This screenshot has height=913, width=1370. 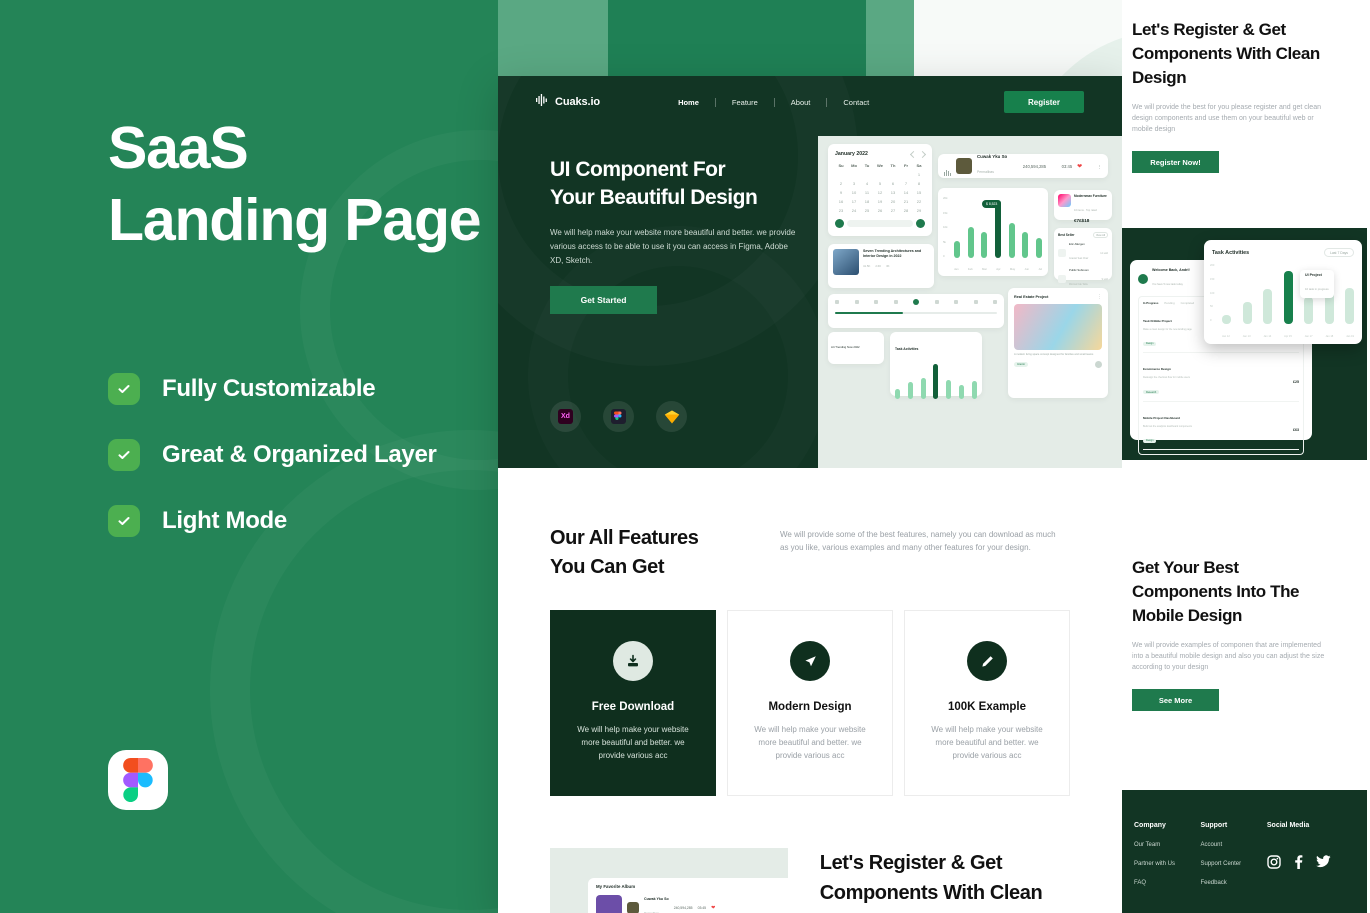 I want to click on calendar-day: 22, so click(x=919, y=202).